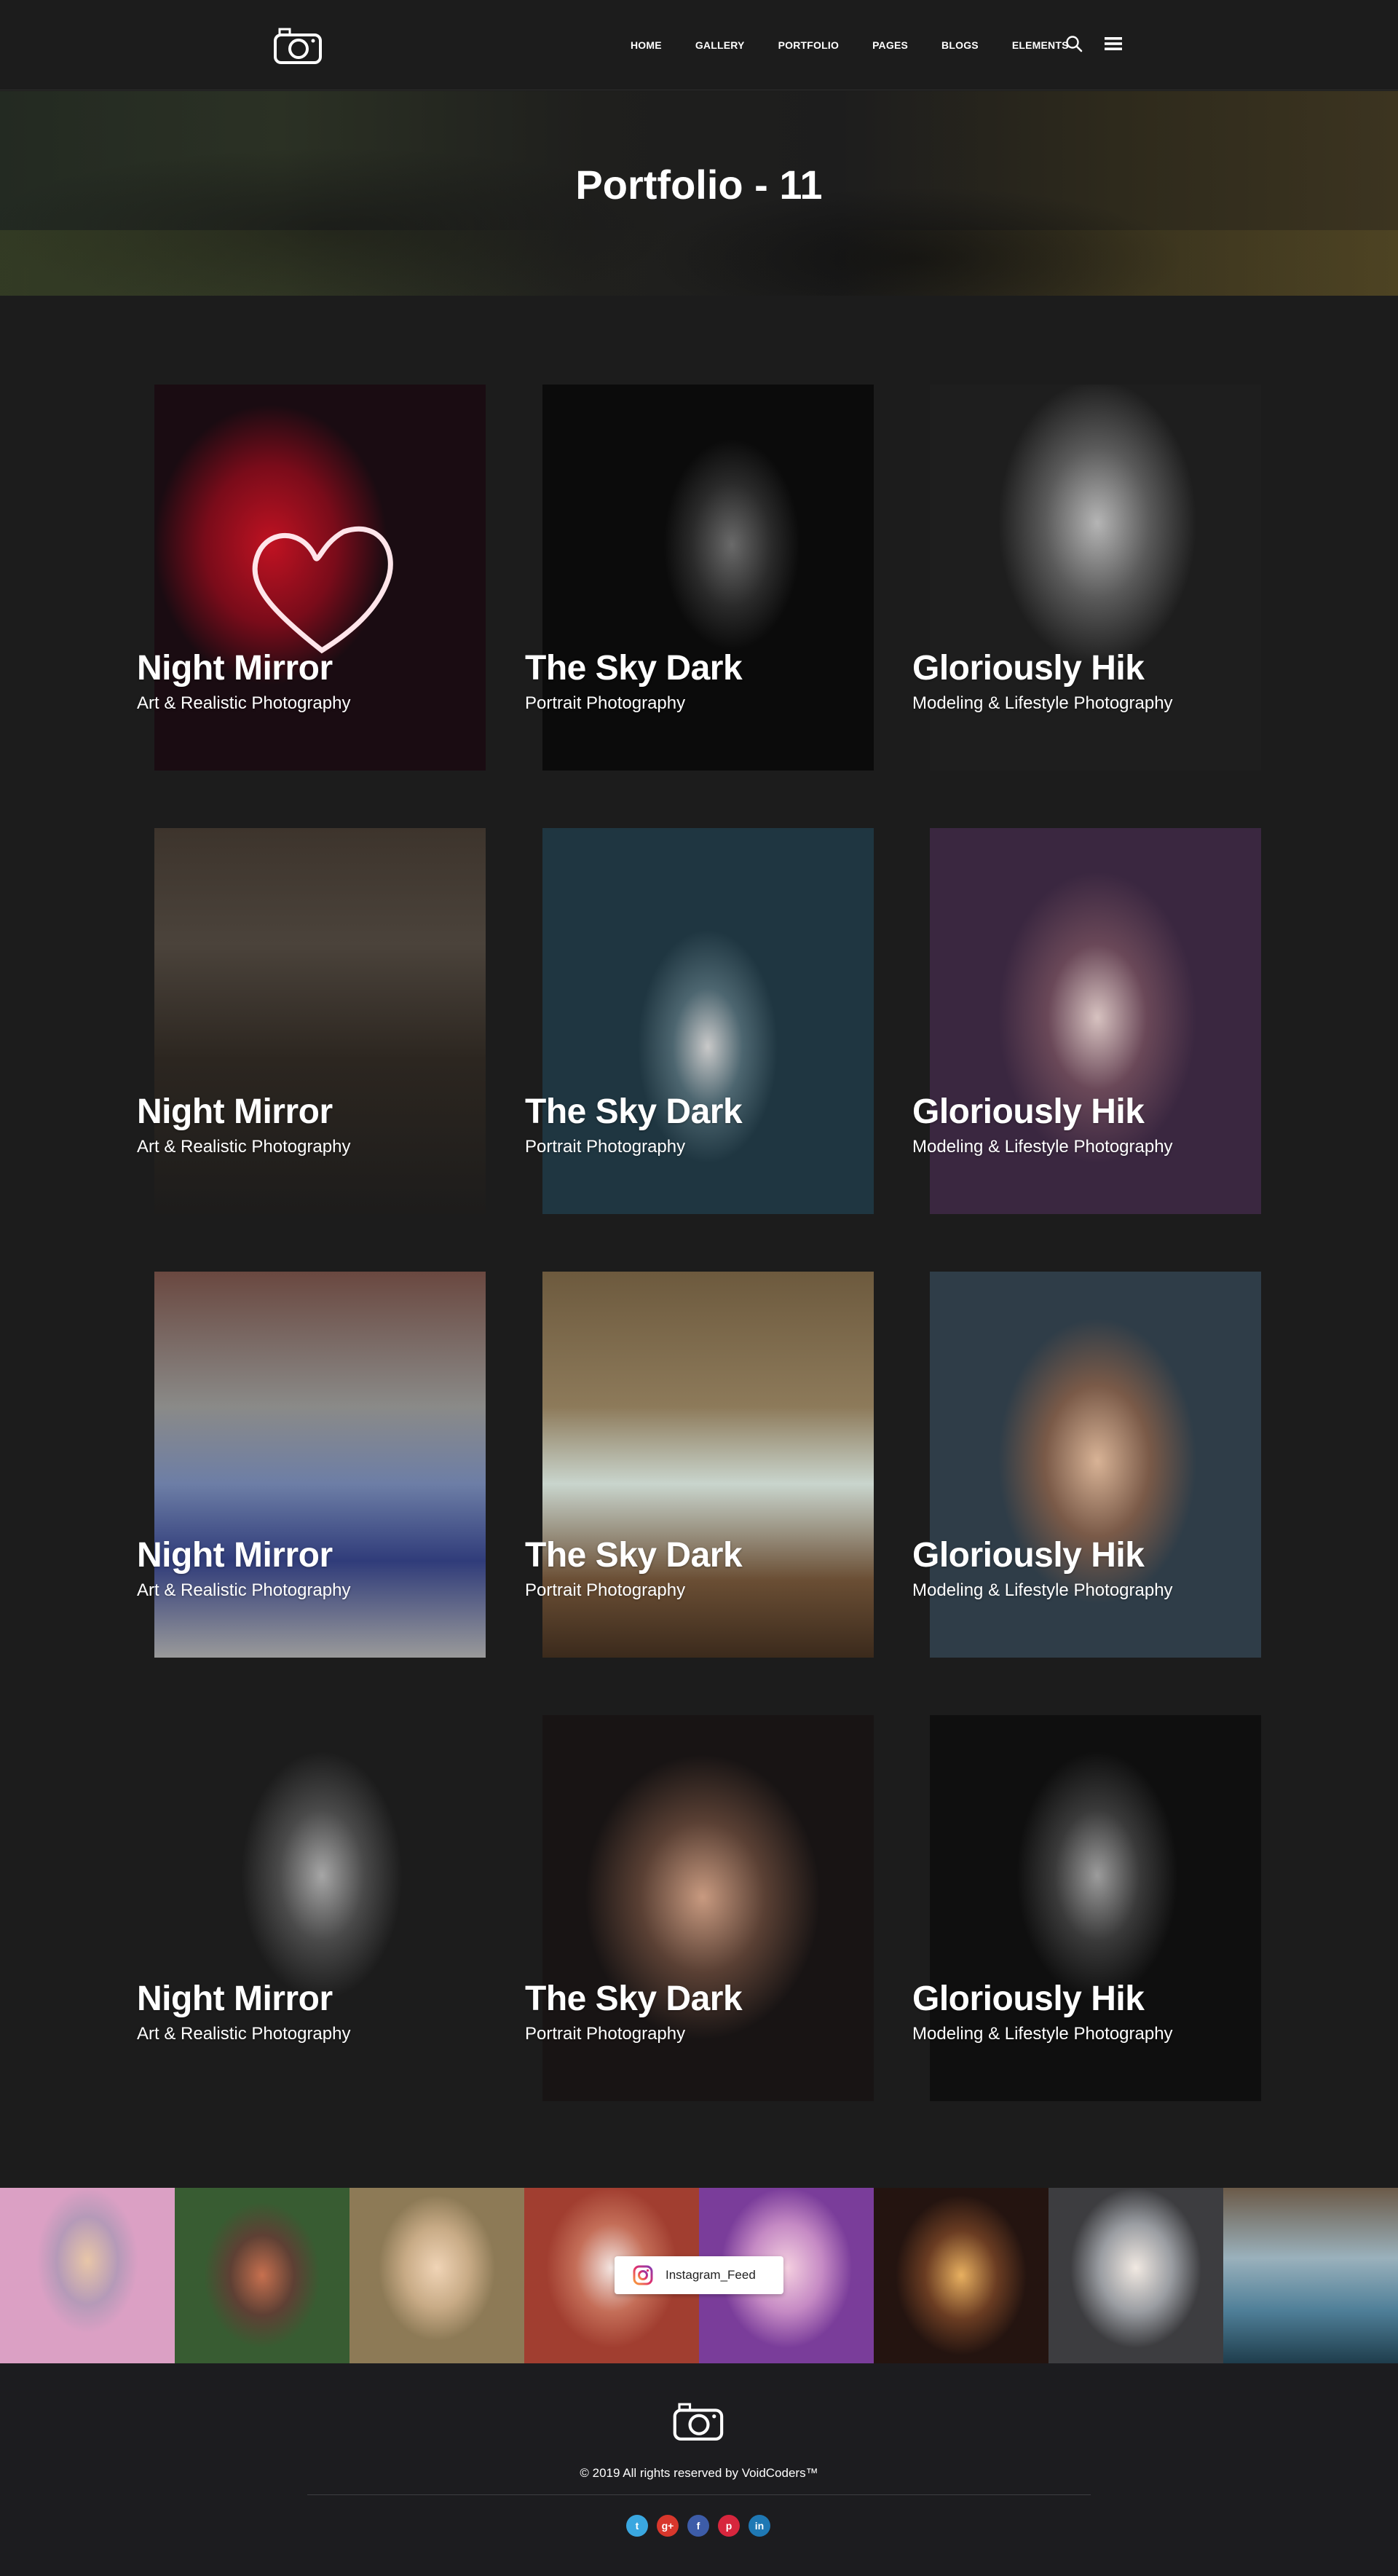 The width and height of the screenshot is (1398, 2576). What do you see at coordinates (643, 2275) in the screenshot?
I see `instagram-icon` at bounding box center [643, 2275].